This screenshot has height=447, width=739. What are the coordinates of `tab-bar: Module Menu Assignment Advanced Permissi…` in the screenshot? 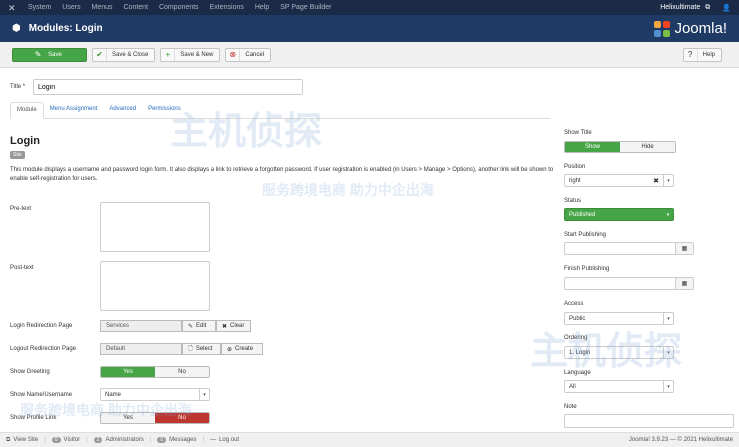 It's located at (280, 110).